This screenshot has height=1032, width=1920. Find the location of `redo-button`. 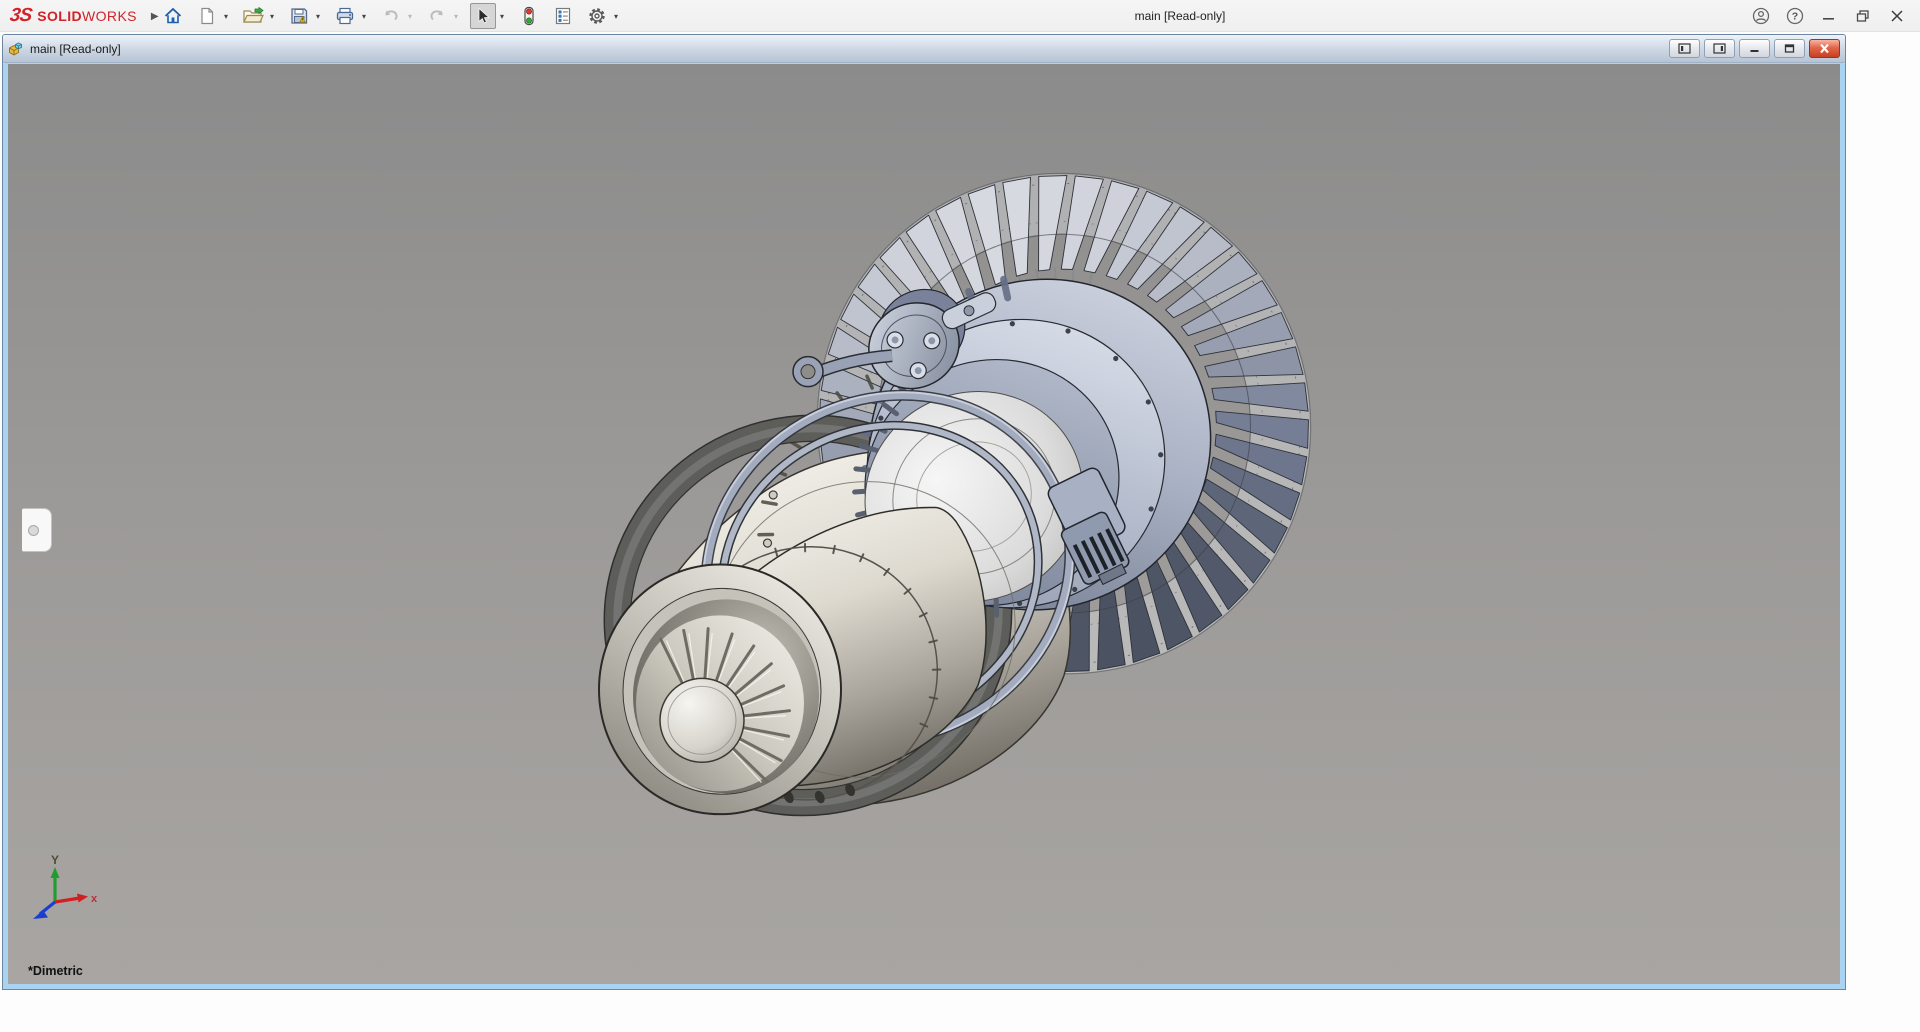

redo-button is located at coordinates (437, 16).